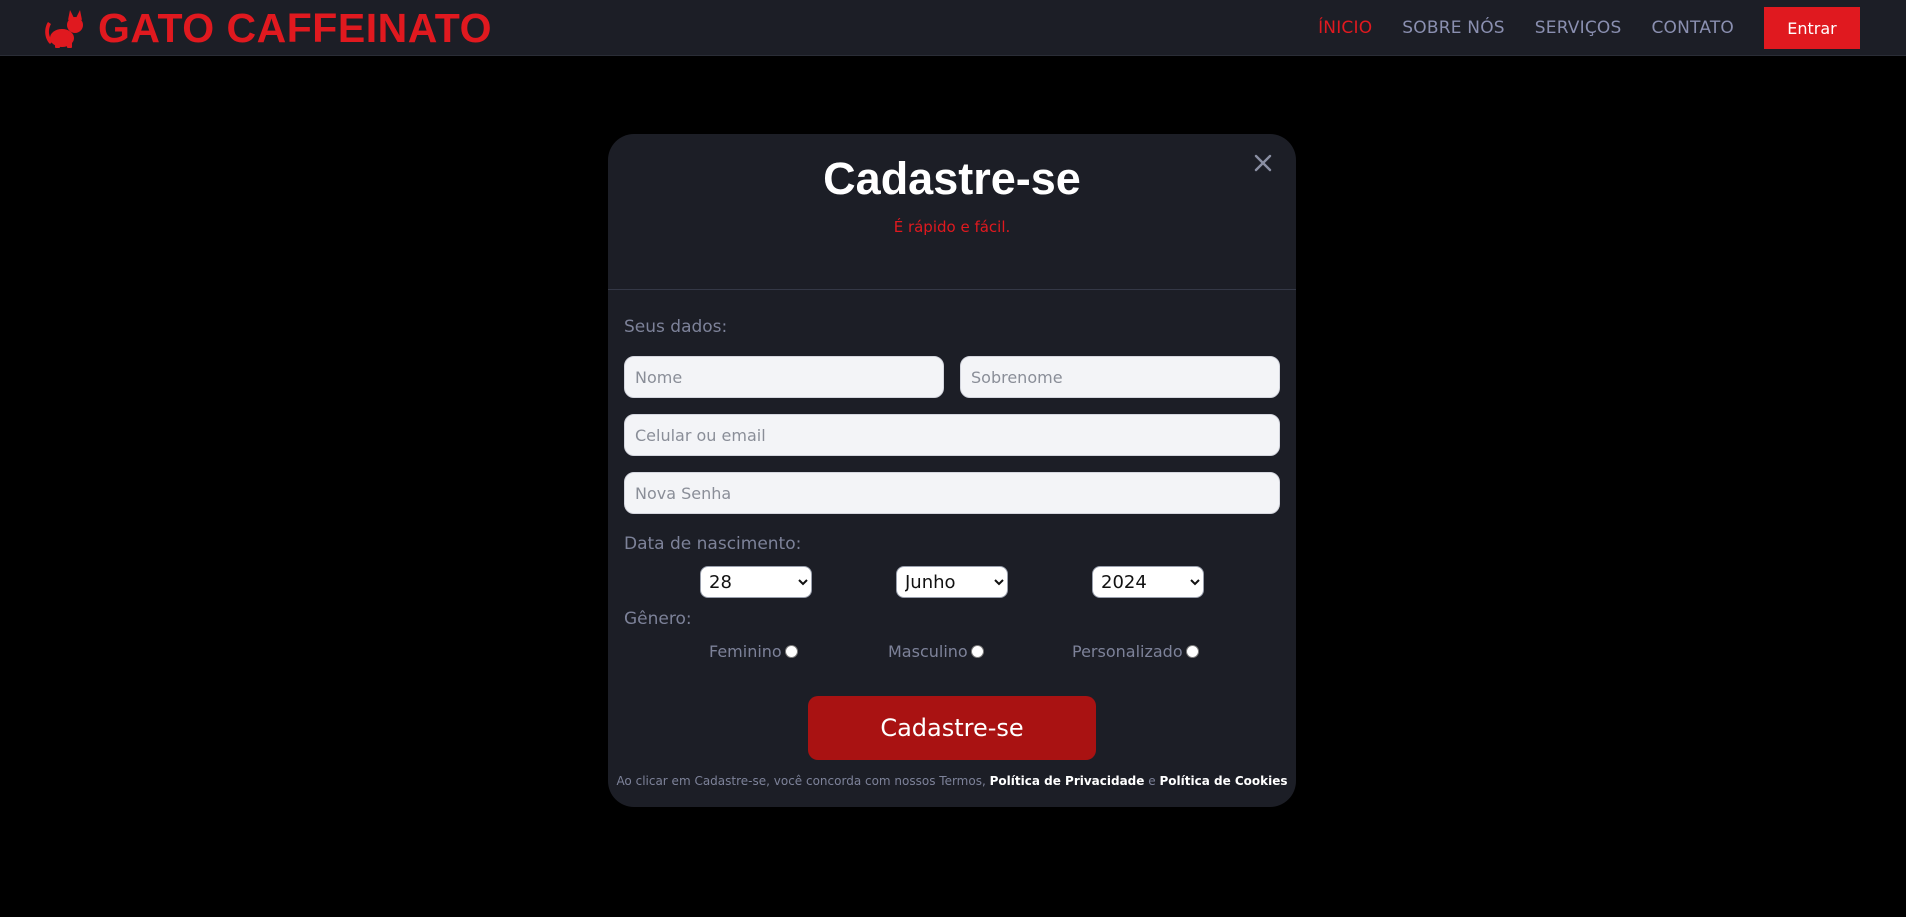 This screenshot has height=917, width=1906. Describe the element at coordinates (1067, 781) in the screenshot. I see `privacy-policy-link: Política de Privacidade` at that location.